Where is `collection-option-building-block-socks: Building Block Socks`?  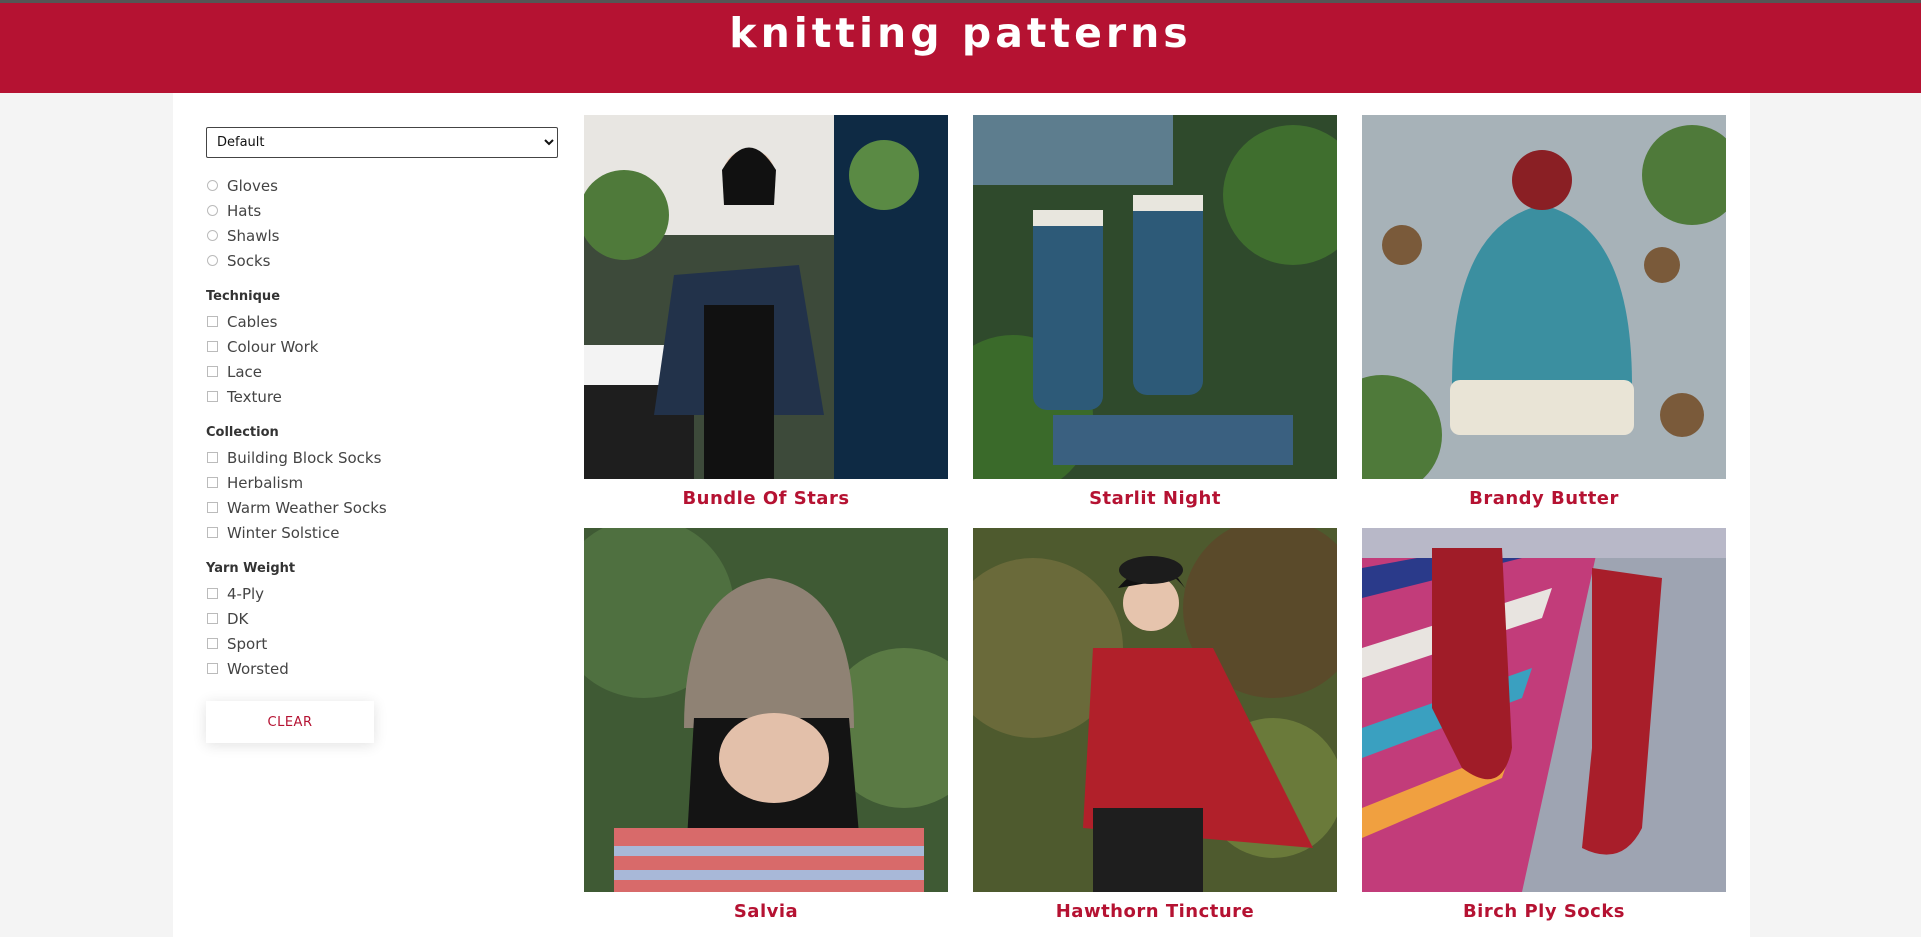 collection-option-building-block-socks: Building Block Socks is located at coordinates (382, 457).